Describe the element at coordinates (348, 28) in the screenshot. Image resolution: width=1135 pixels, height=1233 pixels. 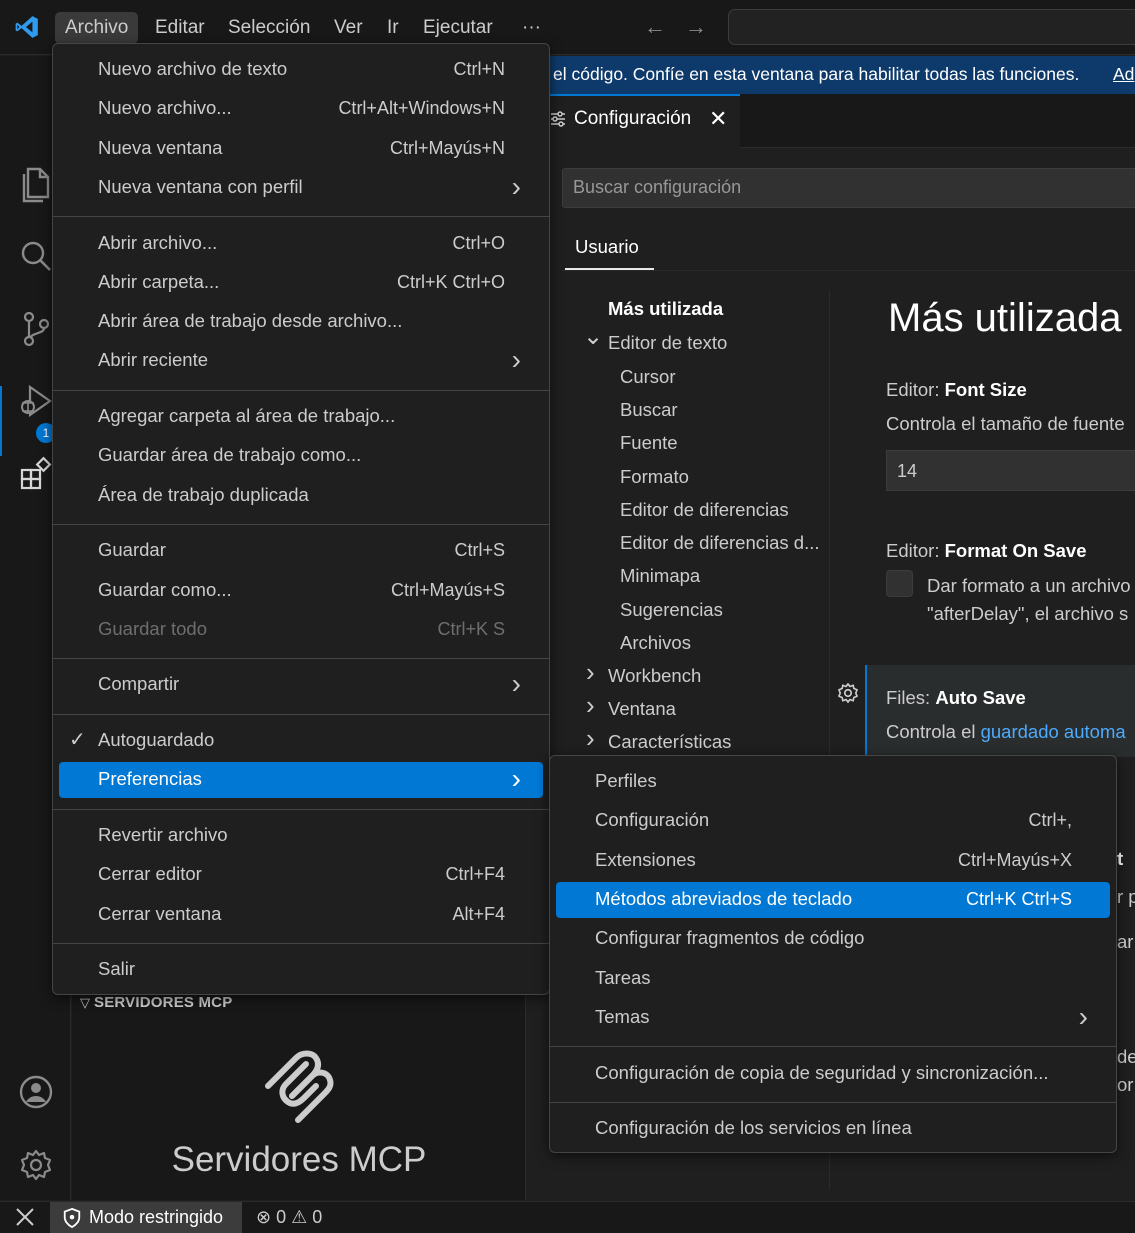
I see `menu-ver: Ver` at that location.